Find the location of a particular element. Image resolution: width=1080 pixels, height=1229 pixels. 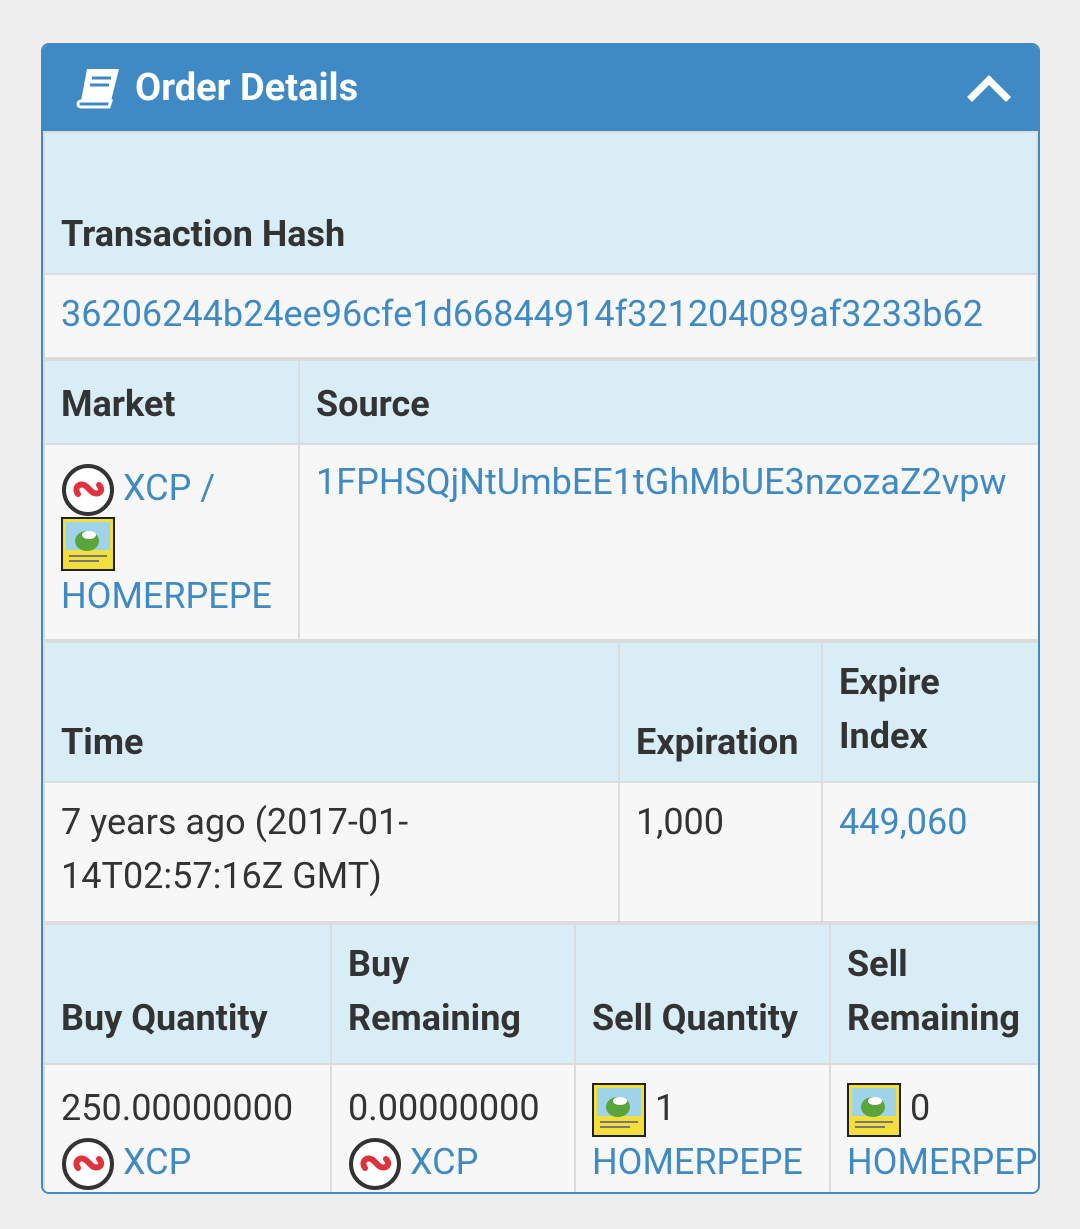

panel-title: Order Details is located at coordinates (247, 88).